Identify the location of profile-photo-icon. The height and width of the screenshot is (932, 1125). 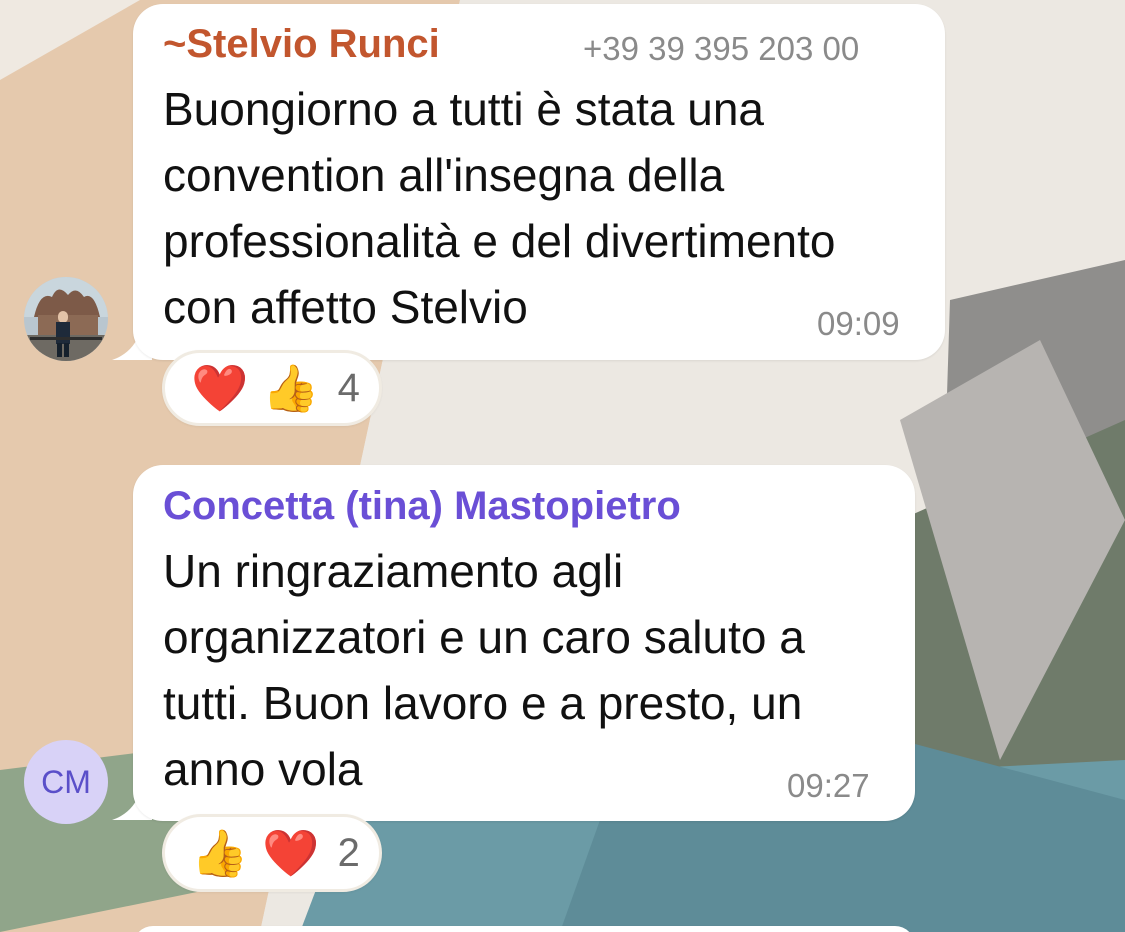
(66, 319).